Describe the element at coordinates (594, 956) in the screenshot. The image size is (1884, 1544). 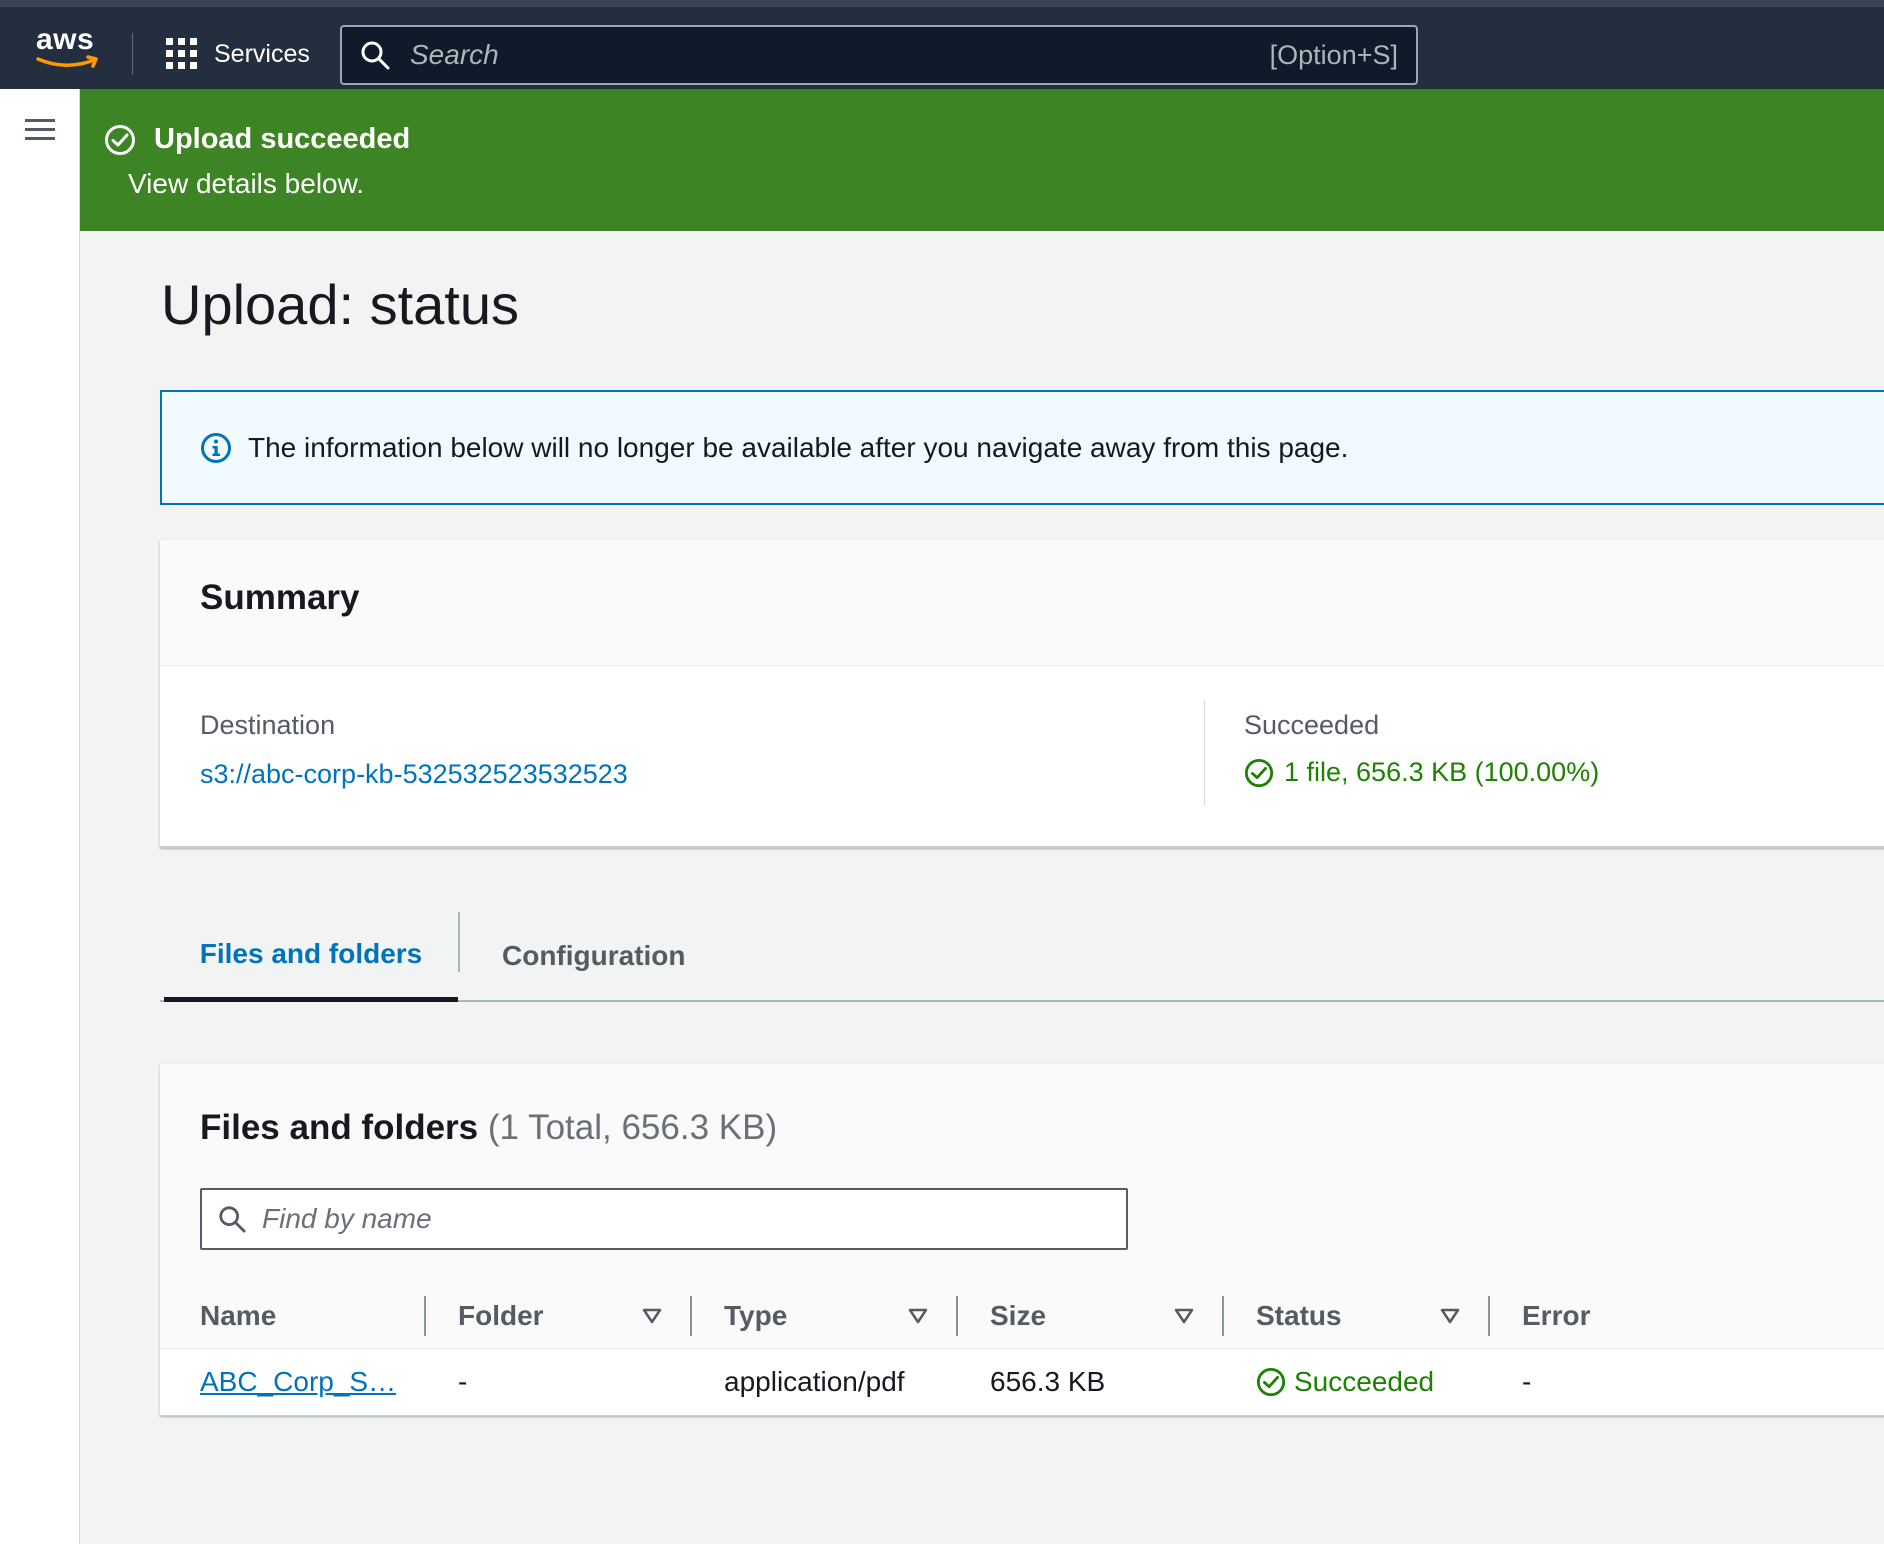
I see `tab-configuration: Configuration` at that location.